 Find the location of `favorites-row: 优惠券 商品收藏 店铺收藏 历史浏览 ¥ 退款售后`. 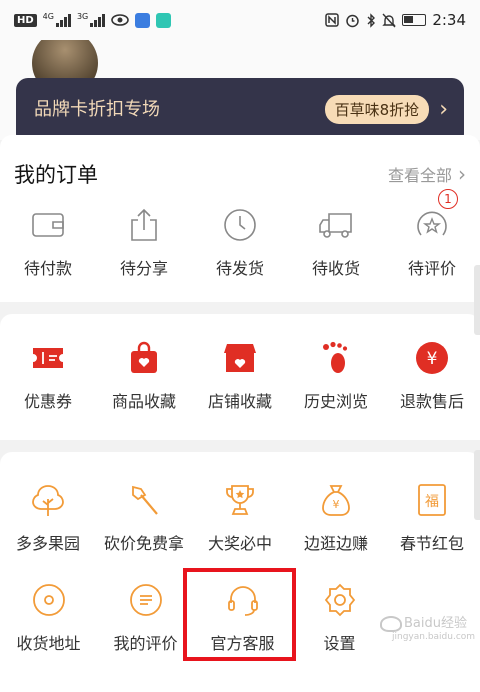

favorites-row: 优惠券 商品收藏 店铺收藏 历史浏览 ¥ 退款售后 is located at coordinates (240, 376).